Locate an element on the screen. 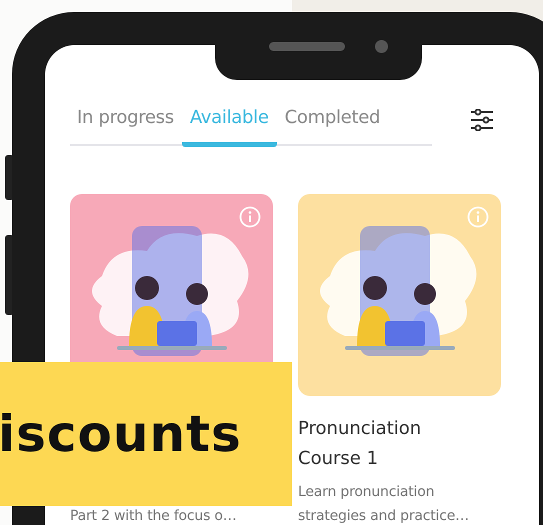 The width and height of the screenshot is (543, 525). tab: Completed is located at coordinates (332, 125).